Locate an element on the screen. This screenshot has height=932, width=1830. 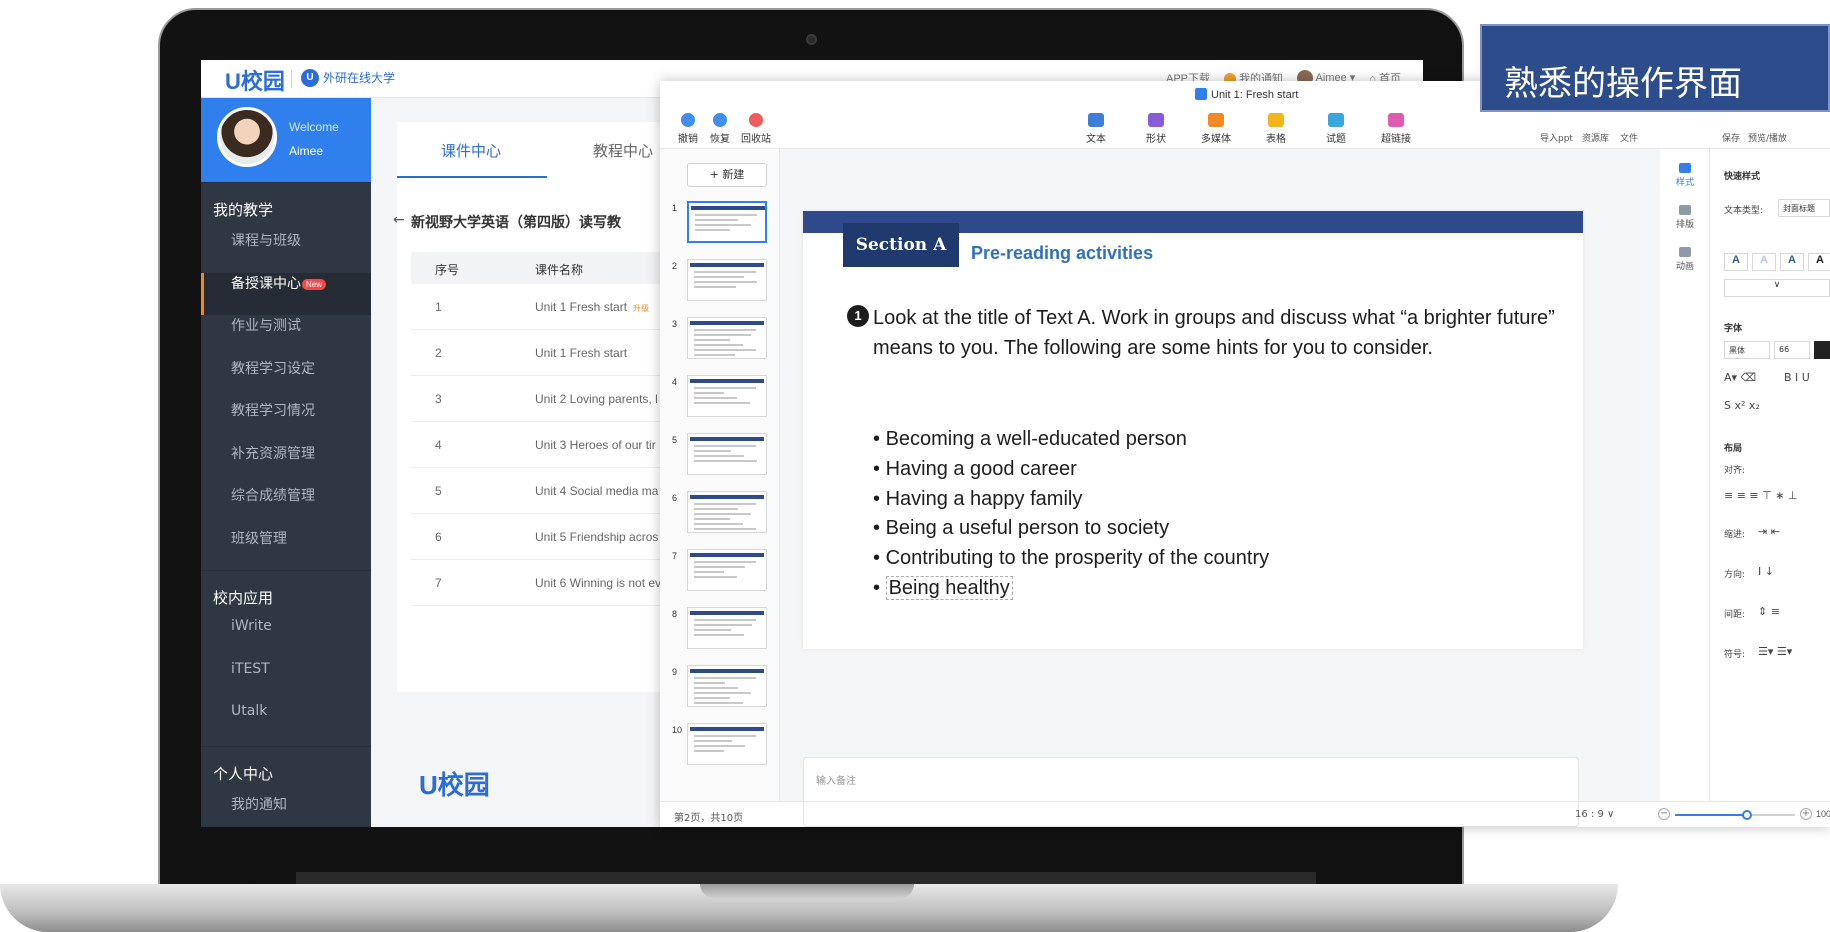
tab-layout: 排版 is located at coordinates (1685, 217).